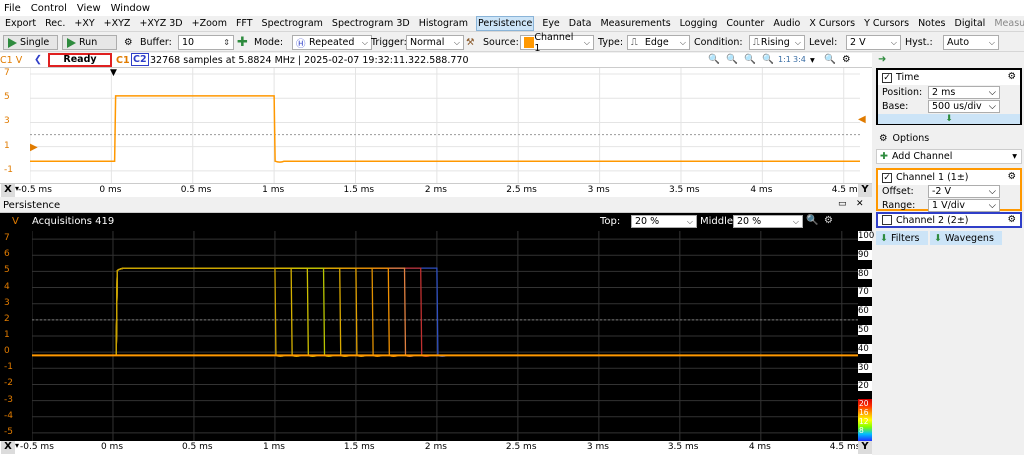  I want to click on add-channel-button: ✚ Add Channel ▾, so click(949, 156).